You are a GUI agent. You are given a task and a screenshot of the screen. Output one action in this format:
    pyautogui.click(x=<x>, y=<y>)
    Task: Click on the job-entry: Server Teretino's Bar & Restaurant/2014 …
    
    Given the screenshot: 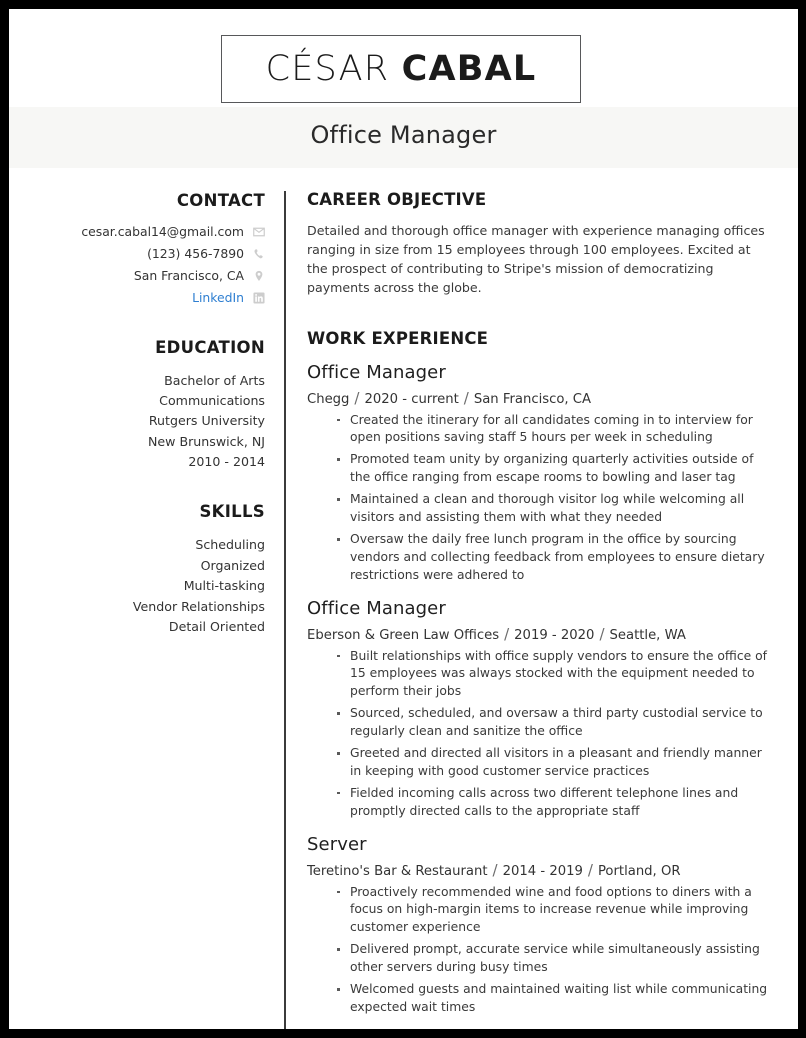 What is the action you would take?
    pyautogui.click(x=539, y=925)
    